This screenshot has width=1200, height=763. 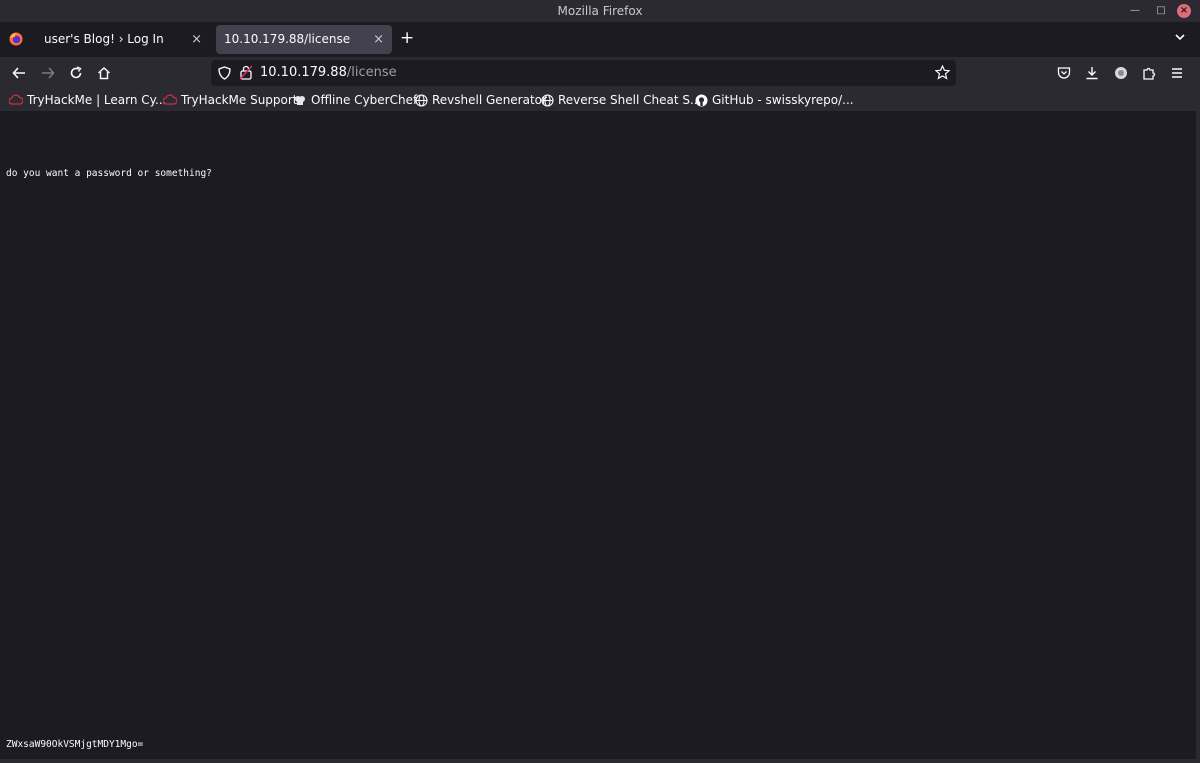 I want to click on bookmark-label: Revshell Generator, so click(x=489, y=100).